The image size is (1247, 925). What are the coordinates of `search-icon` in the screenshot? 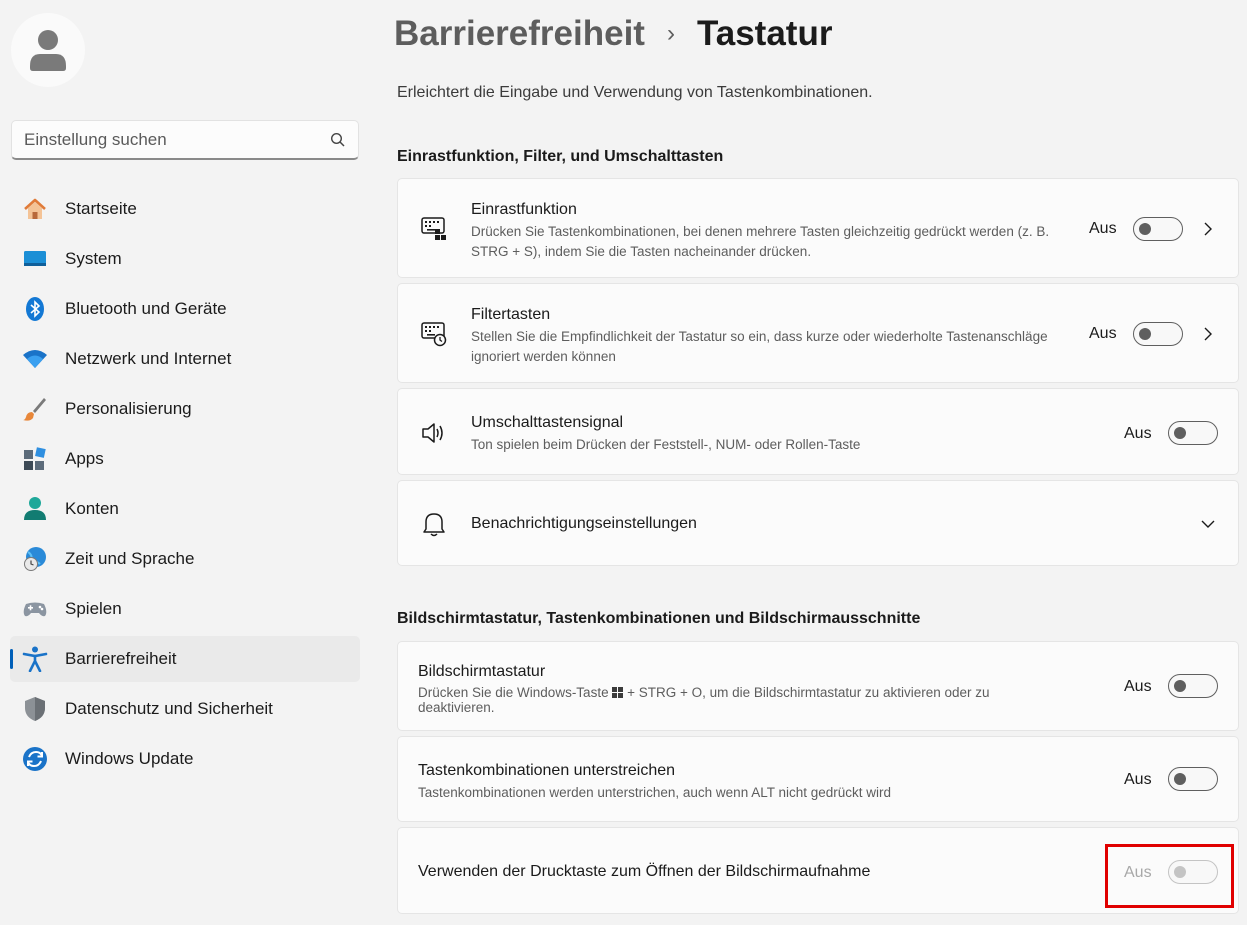 It's located at (338, 140).